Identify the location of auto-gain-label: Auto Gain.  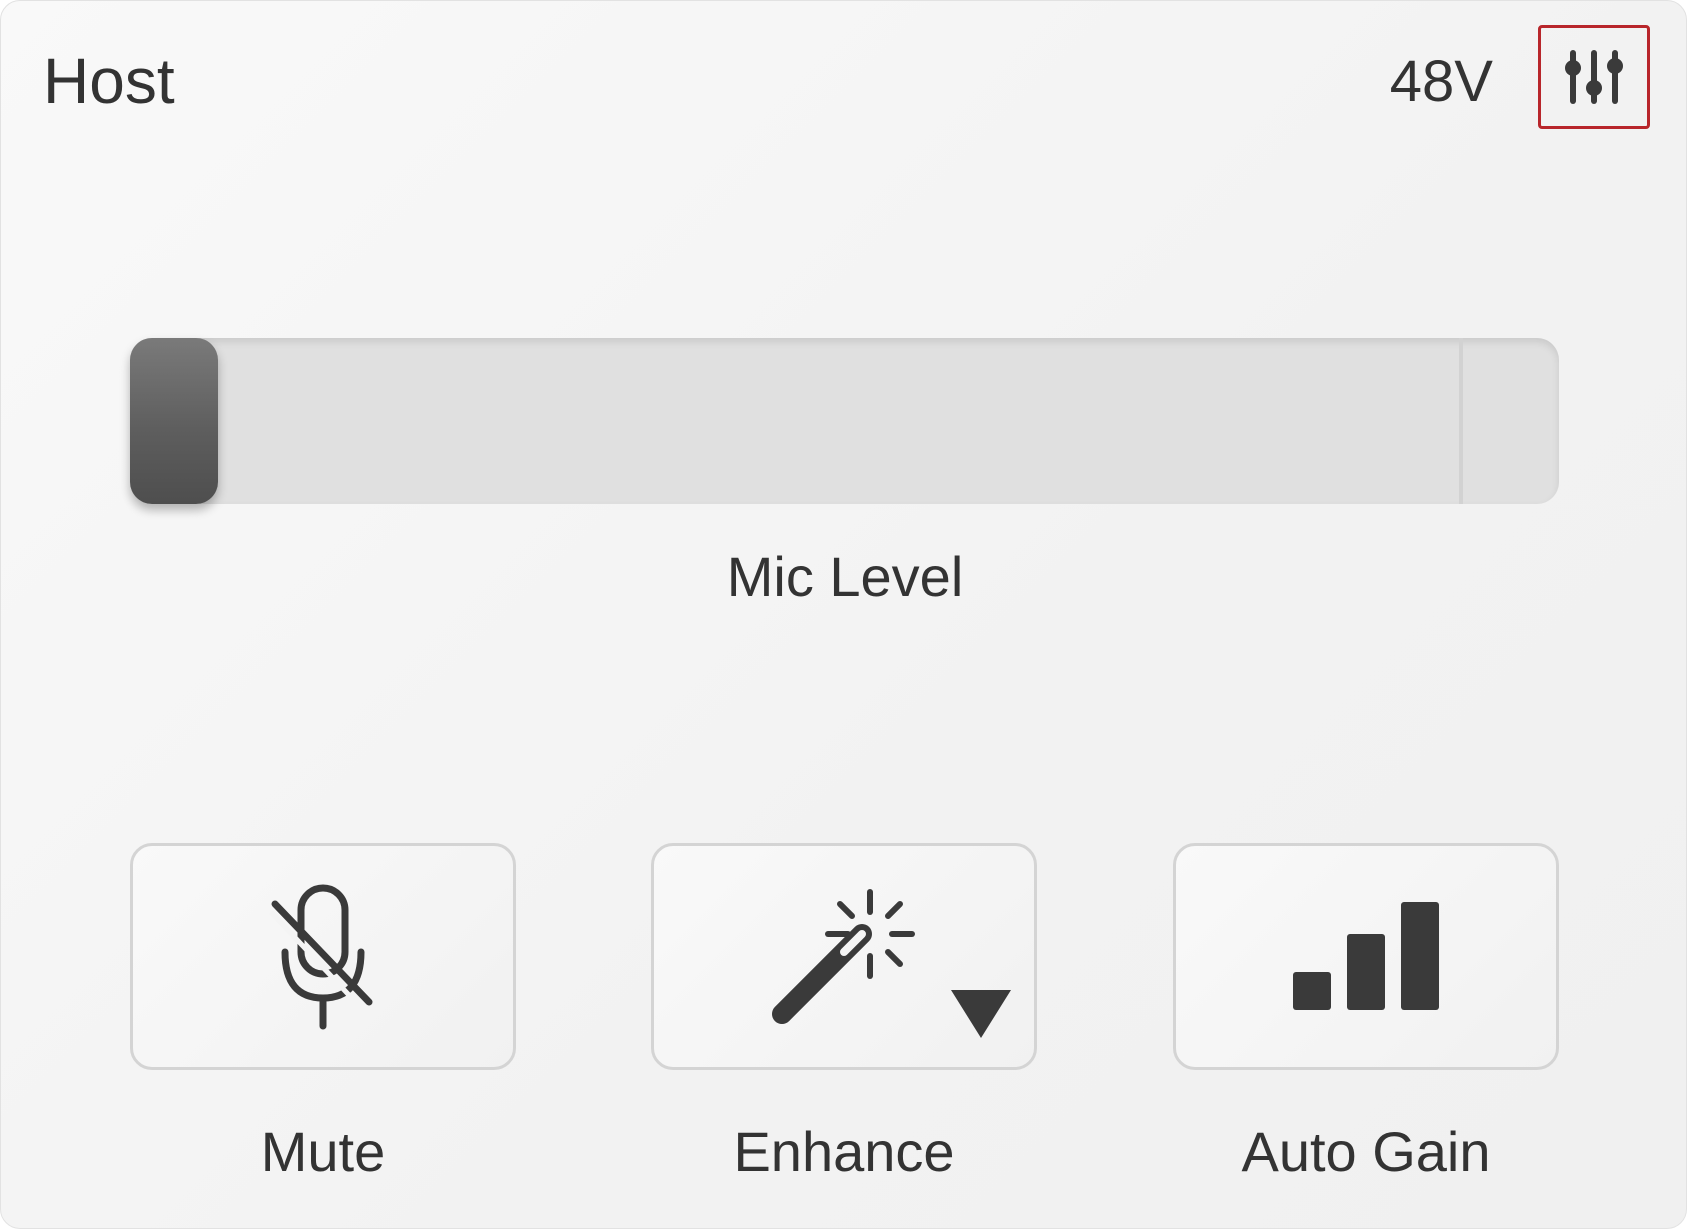
(1366, 1151).